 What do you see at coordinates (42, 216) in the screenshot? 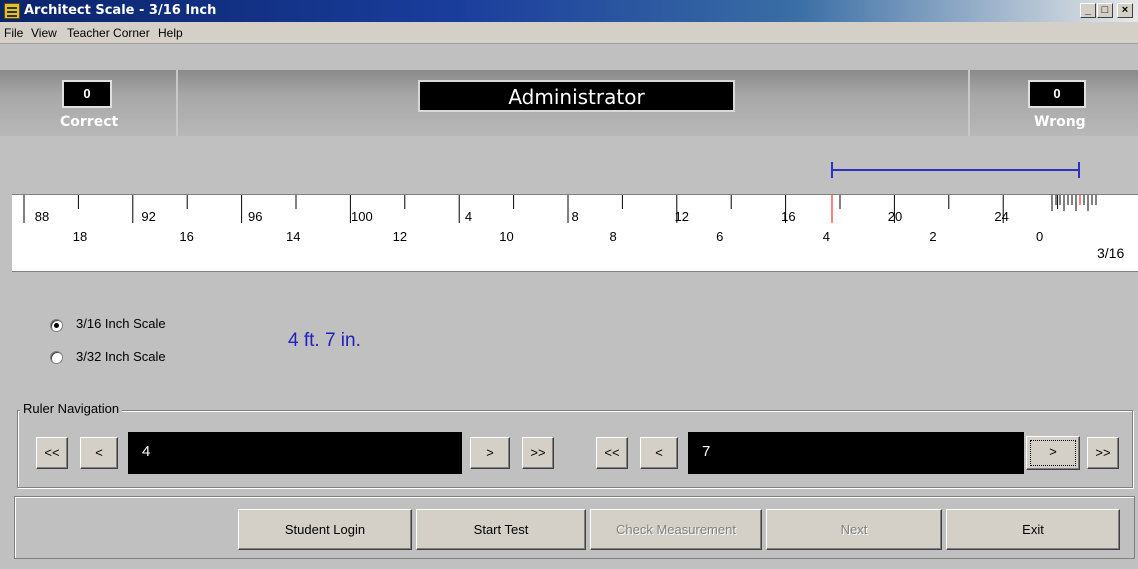
I see `ruler-top-number: 88` at bounding box center [42, 216].